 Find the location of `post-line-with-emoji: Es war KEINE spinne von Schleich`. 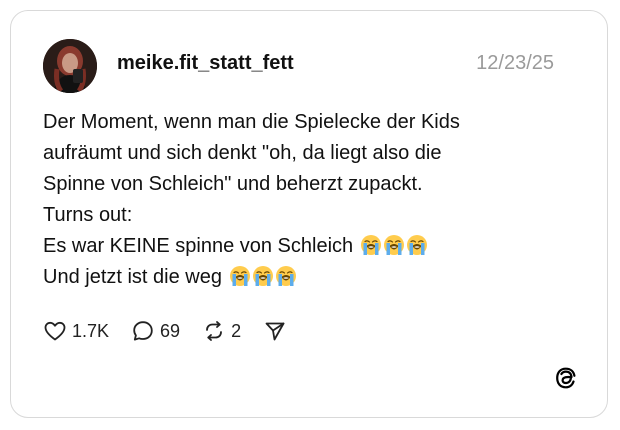

post-line-with-emoji: Es war KEINE spinne von Schleich is located at coordinates (313, 246).